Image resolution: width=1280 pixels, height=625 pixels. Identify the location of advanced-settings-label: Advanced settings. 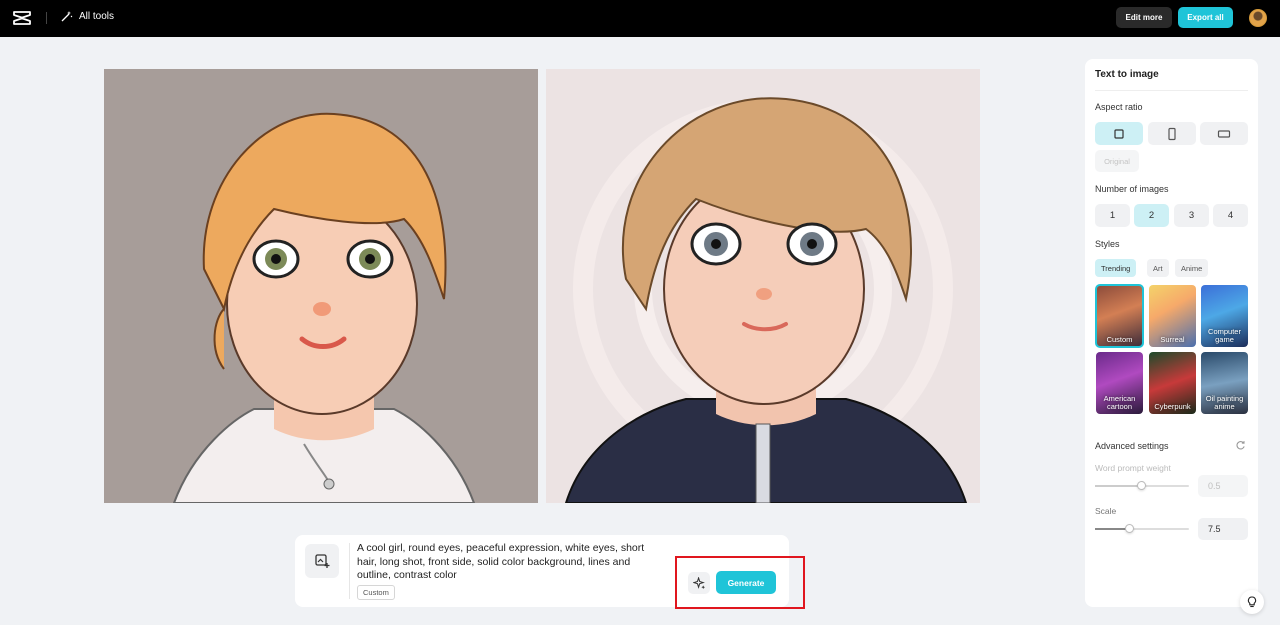
(1132, 446).